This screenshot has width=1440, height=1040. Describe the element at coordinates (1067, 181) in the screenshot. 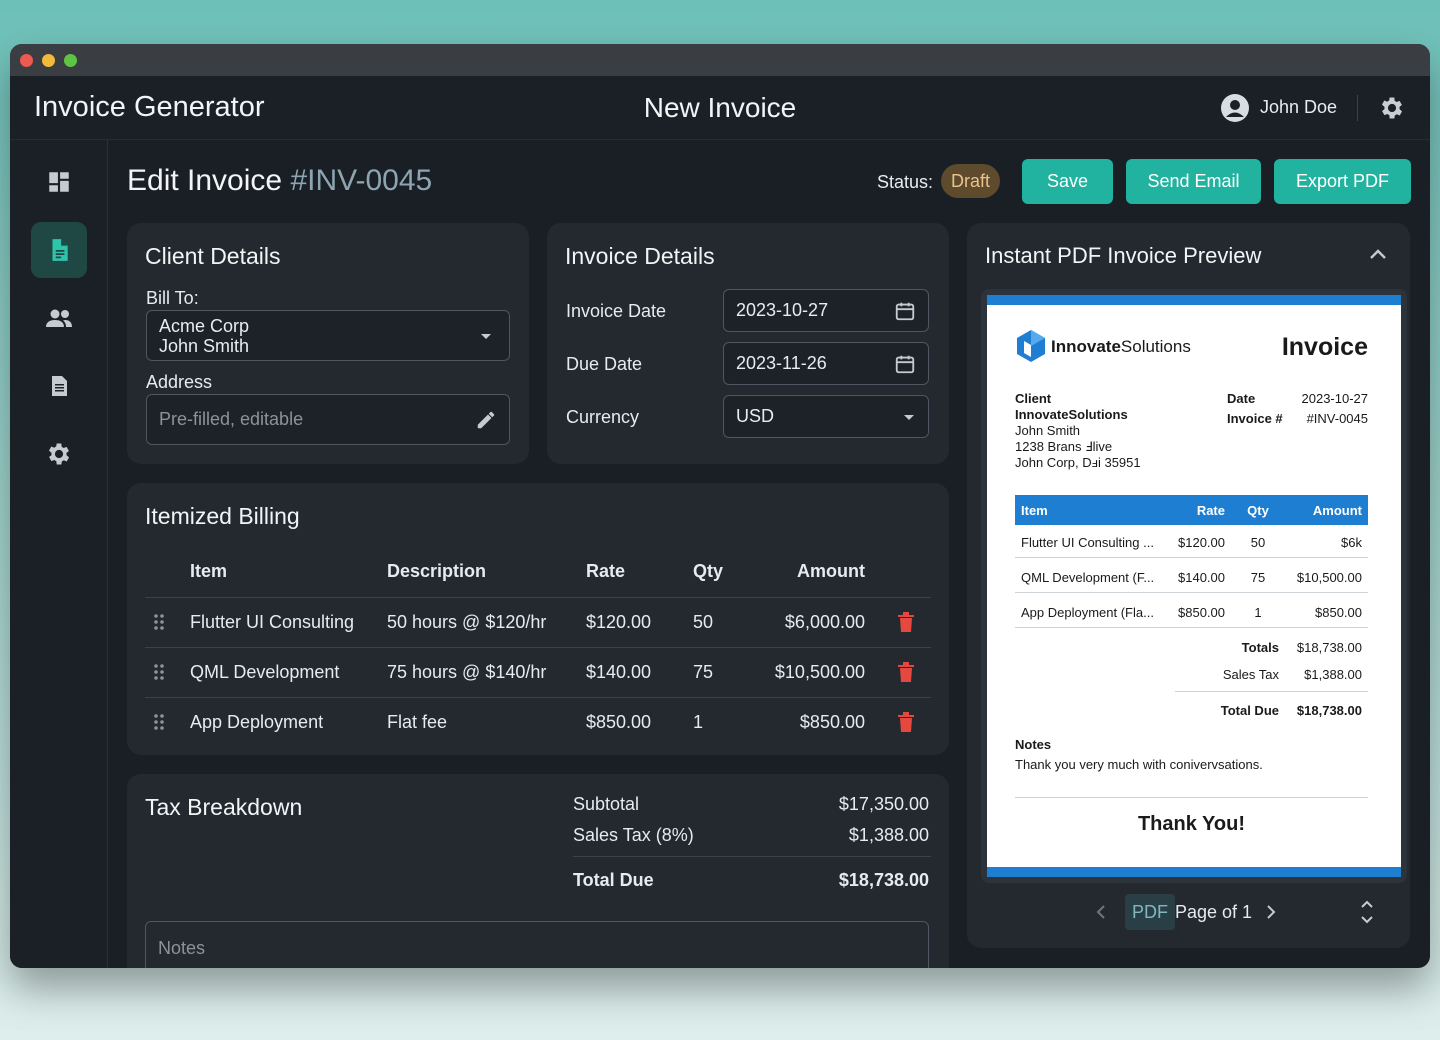

I see `save-button: Save` at that location.